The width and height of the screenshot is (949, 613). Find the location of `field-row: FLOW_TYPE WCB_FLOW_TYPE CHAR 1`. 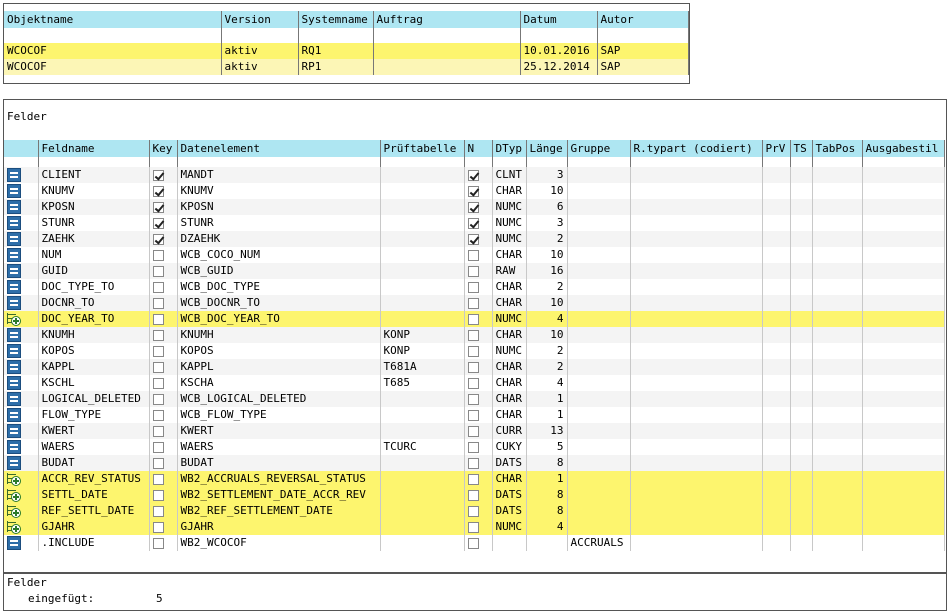

field-row: FLOW_TYPE WCB_FLOW_TYPE CHAR 1 is located at coordinates (474, 415).